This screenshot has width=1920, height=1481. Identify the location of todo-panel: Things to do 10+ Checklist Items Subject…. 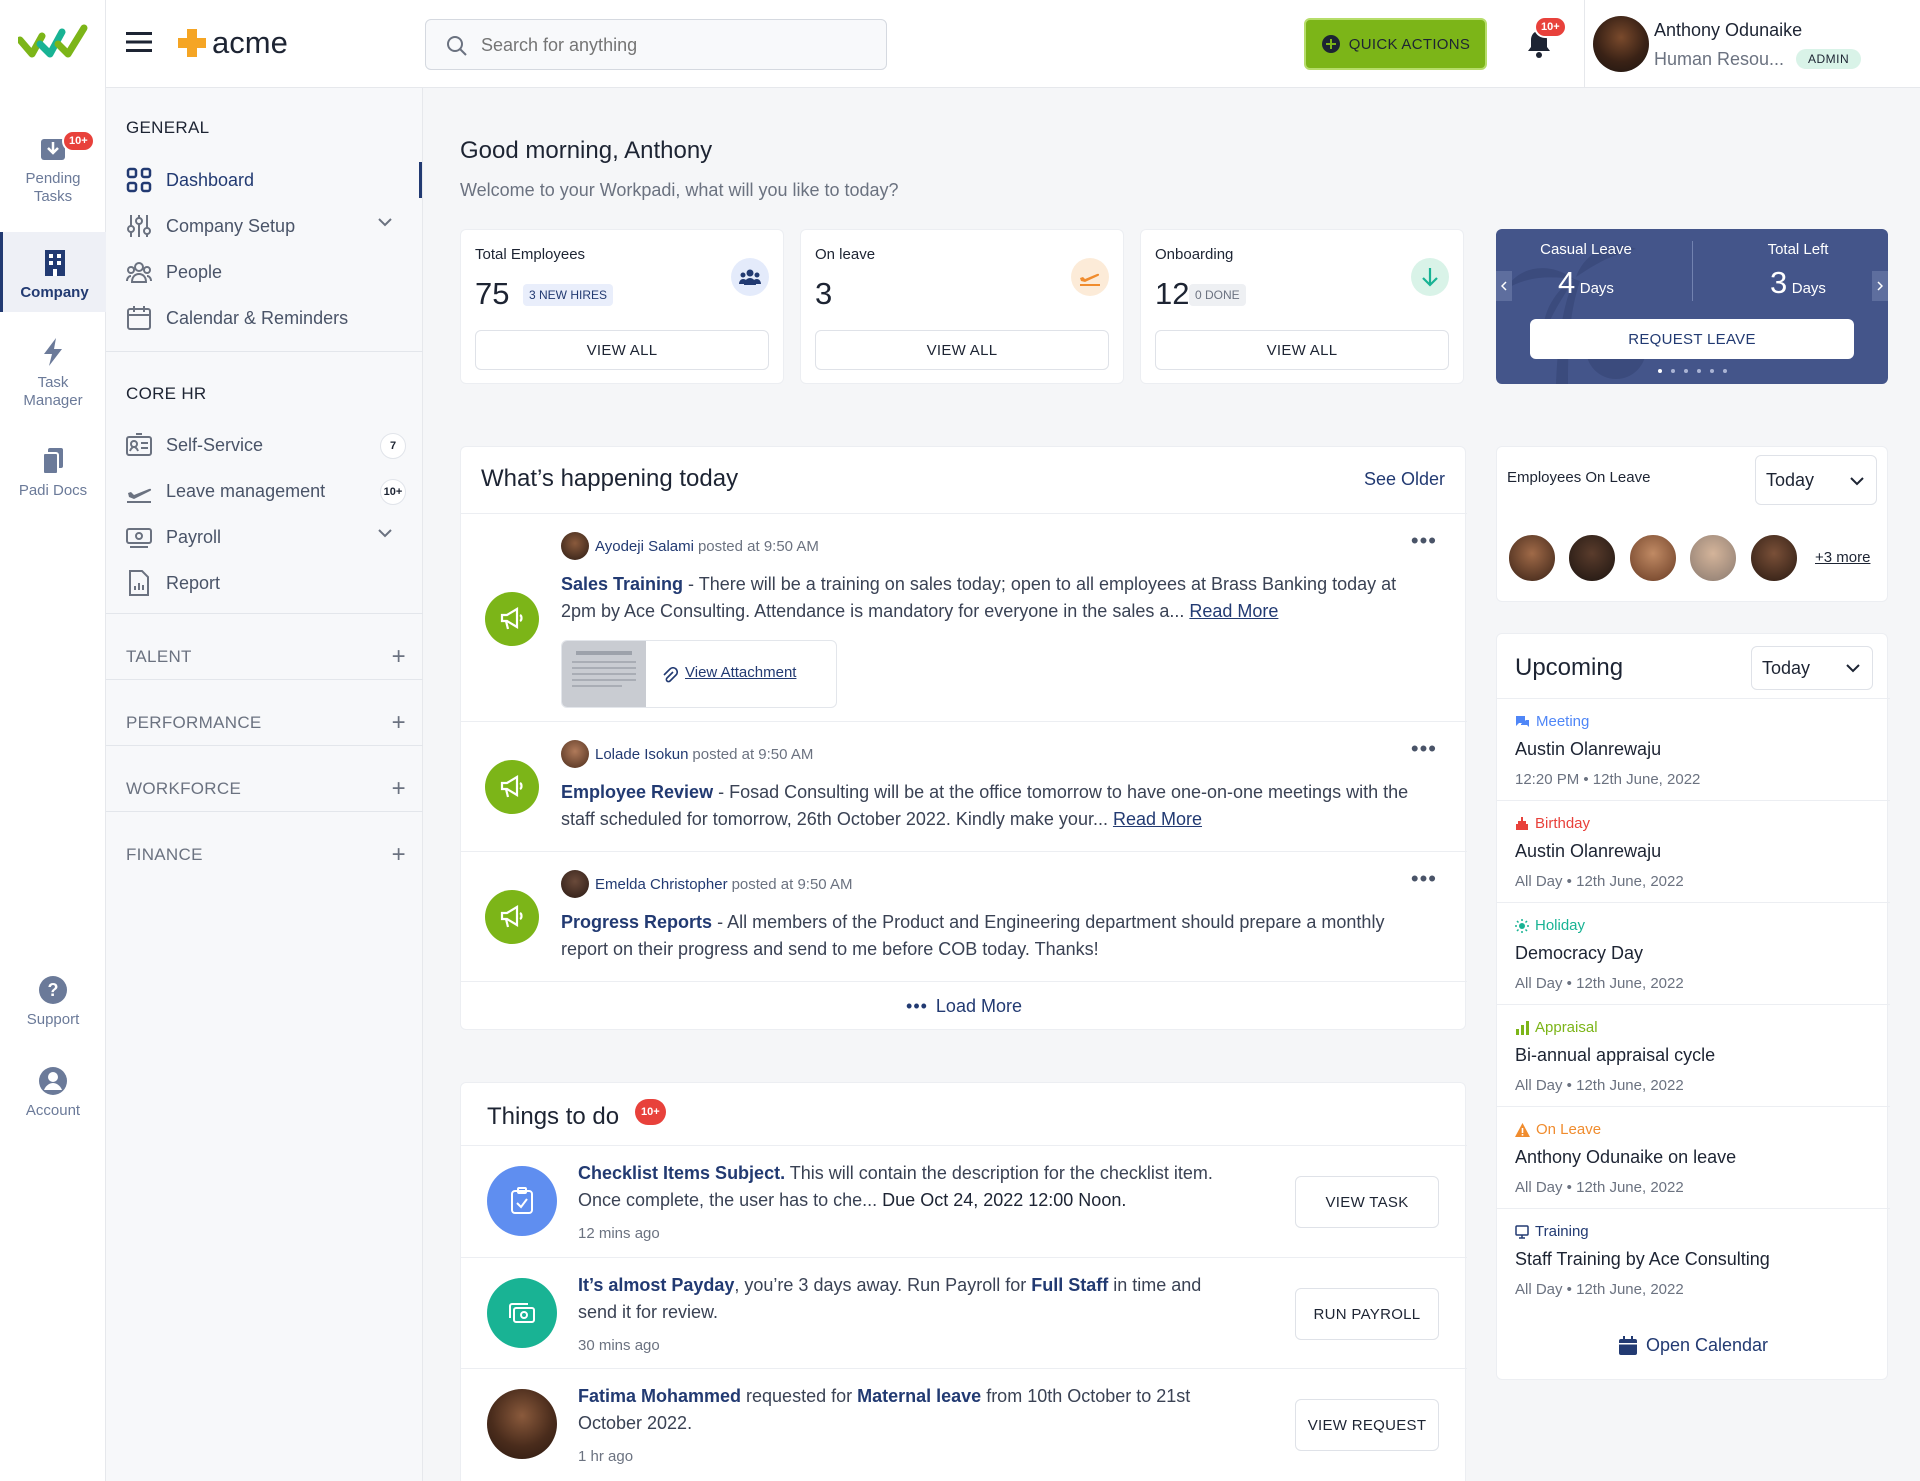
(963, 1281).